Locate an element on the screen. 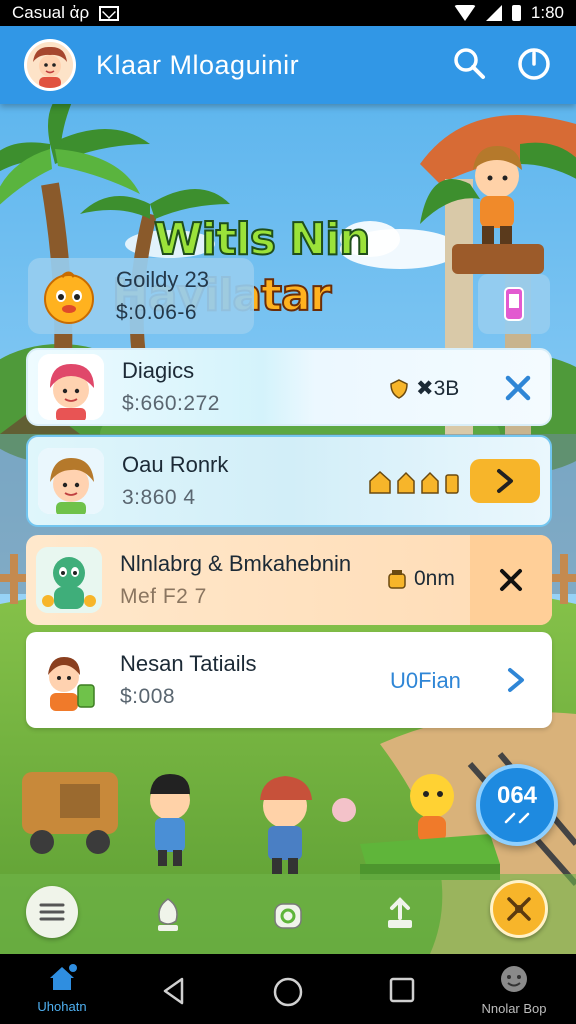 This screenshot has width=576, height=1024. card-title: Goildy 23 is located at coordinates (162, 279).